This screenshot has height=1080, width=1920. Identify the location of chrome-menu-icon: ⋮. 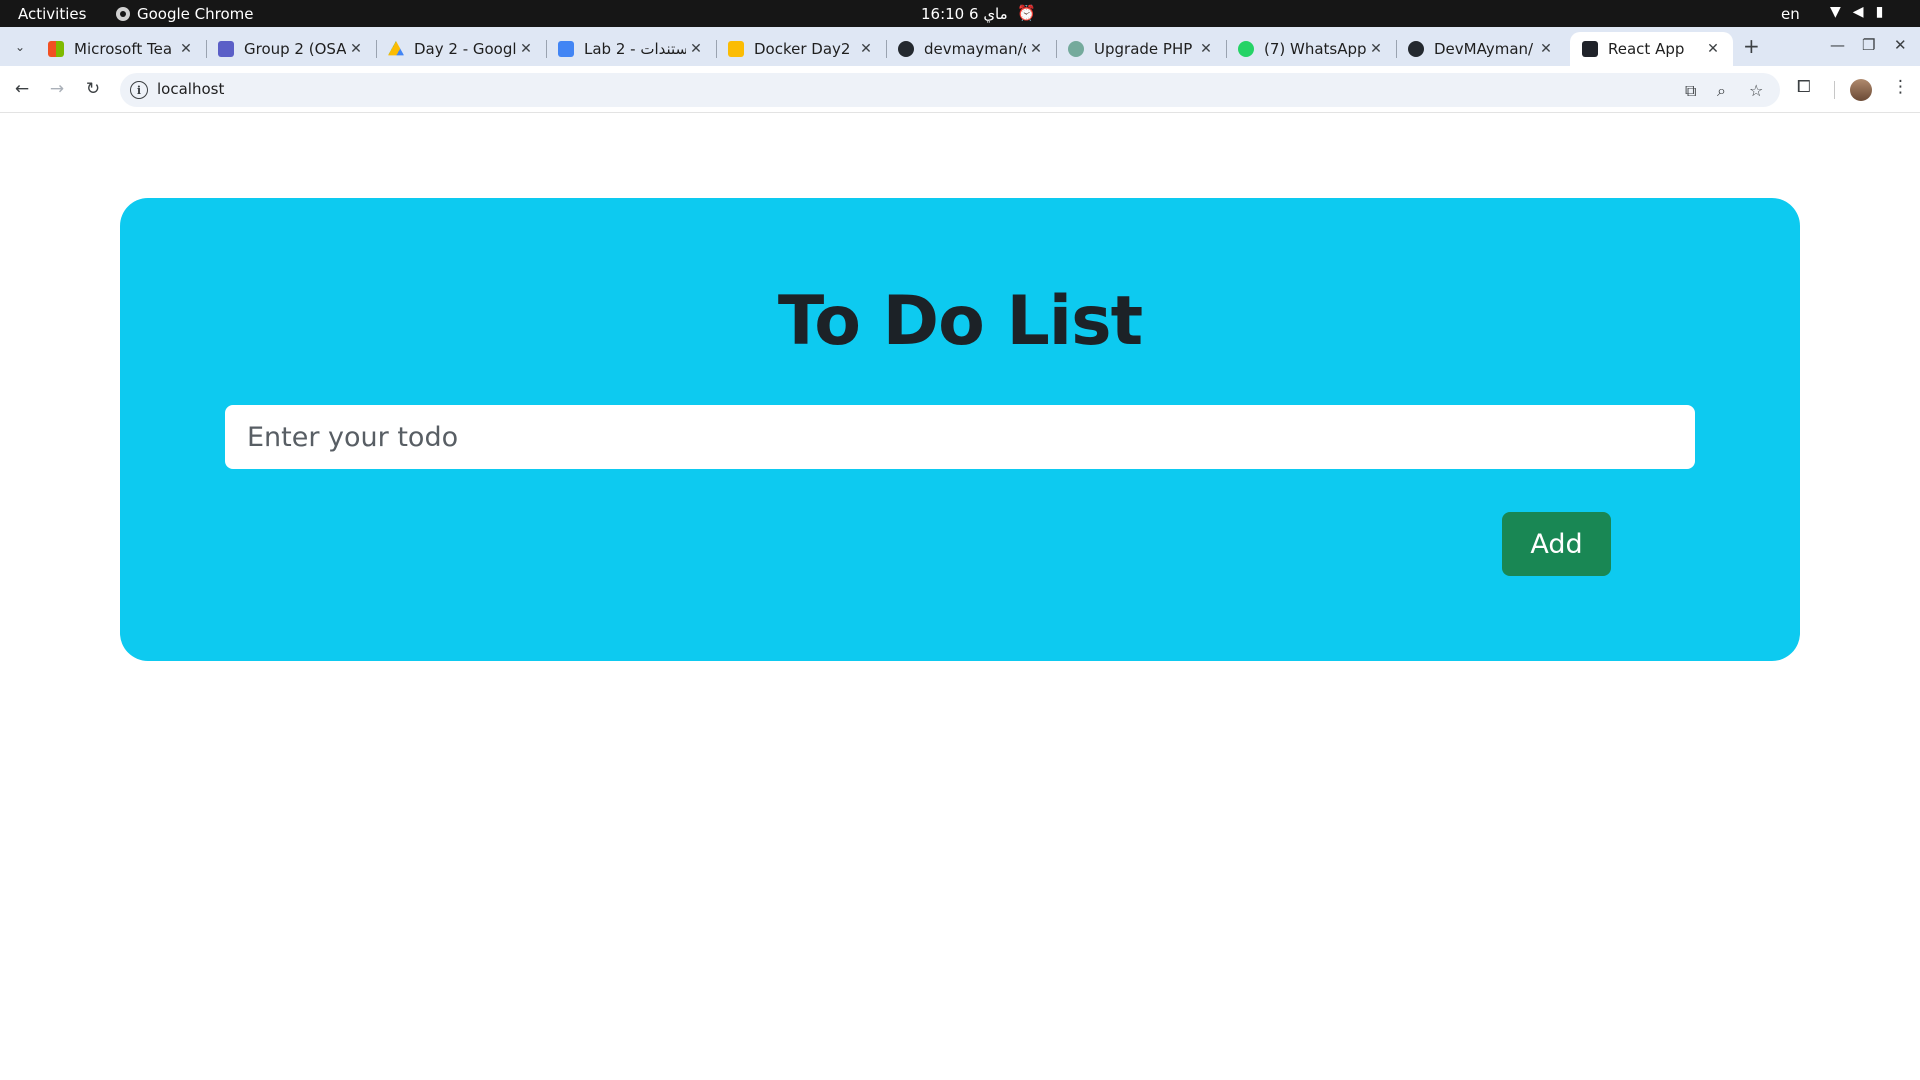
(1900, 87).